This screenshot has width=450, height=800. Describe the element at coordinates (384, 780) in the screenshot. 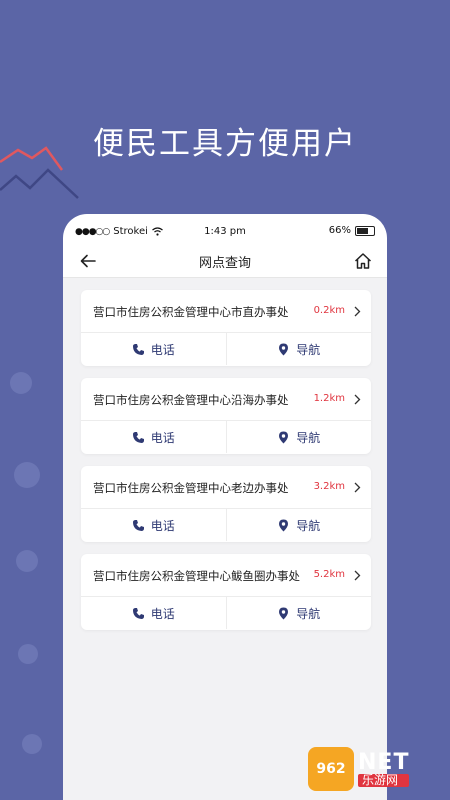

I see `watermark-caption: 乐游网` at that location.